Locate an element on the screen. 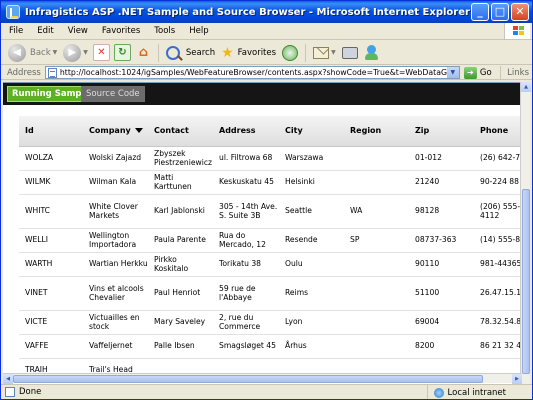  column-header-id: Id is located at coordinates (51, 131).